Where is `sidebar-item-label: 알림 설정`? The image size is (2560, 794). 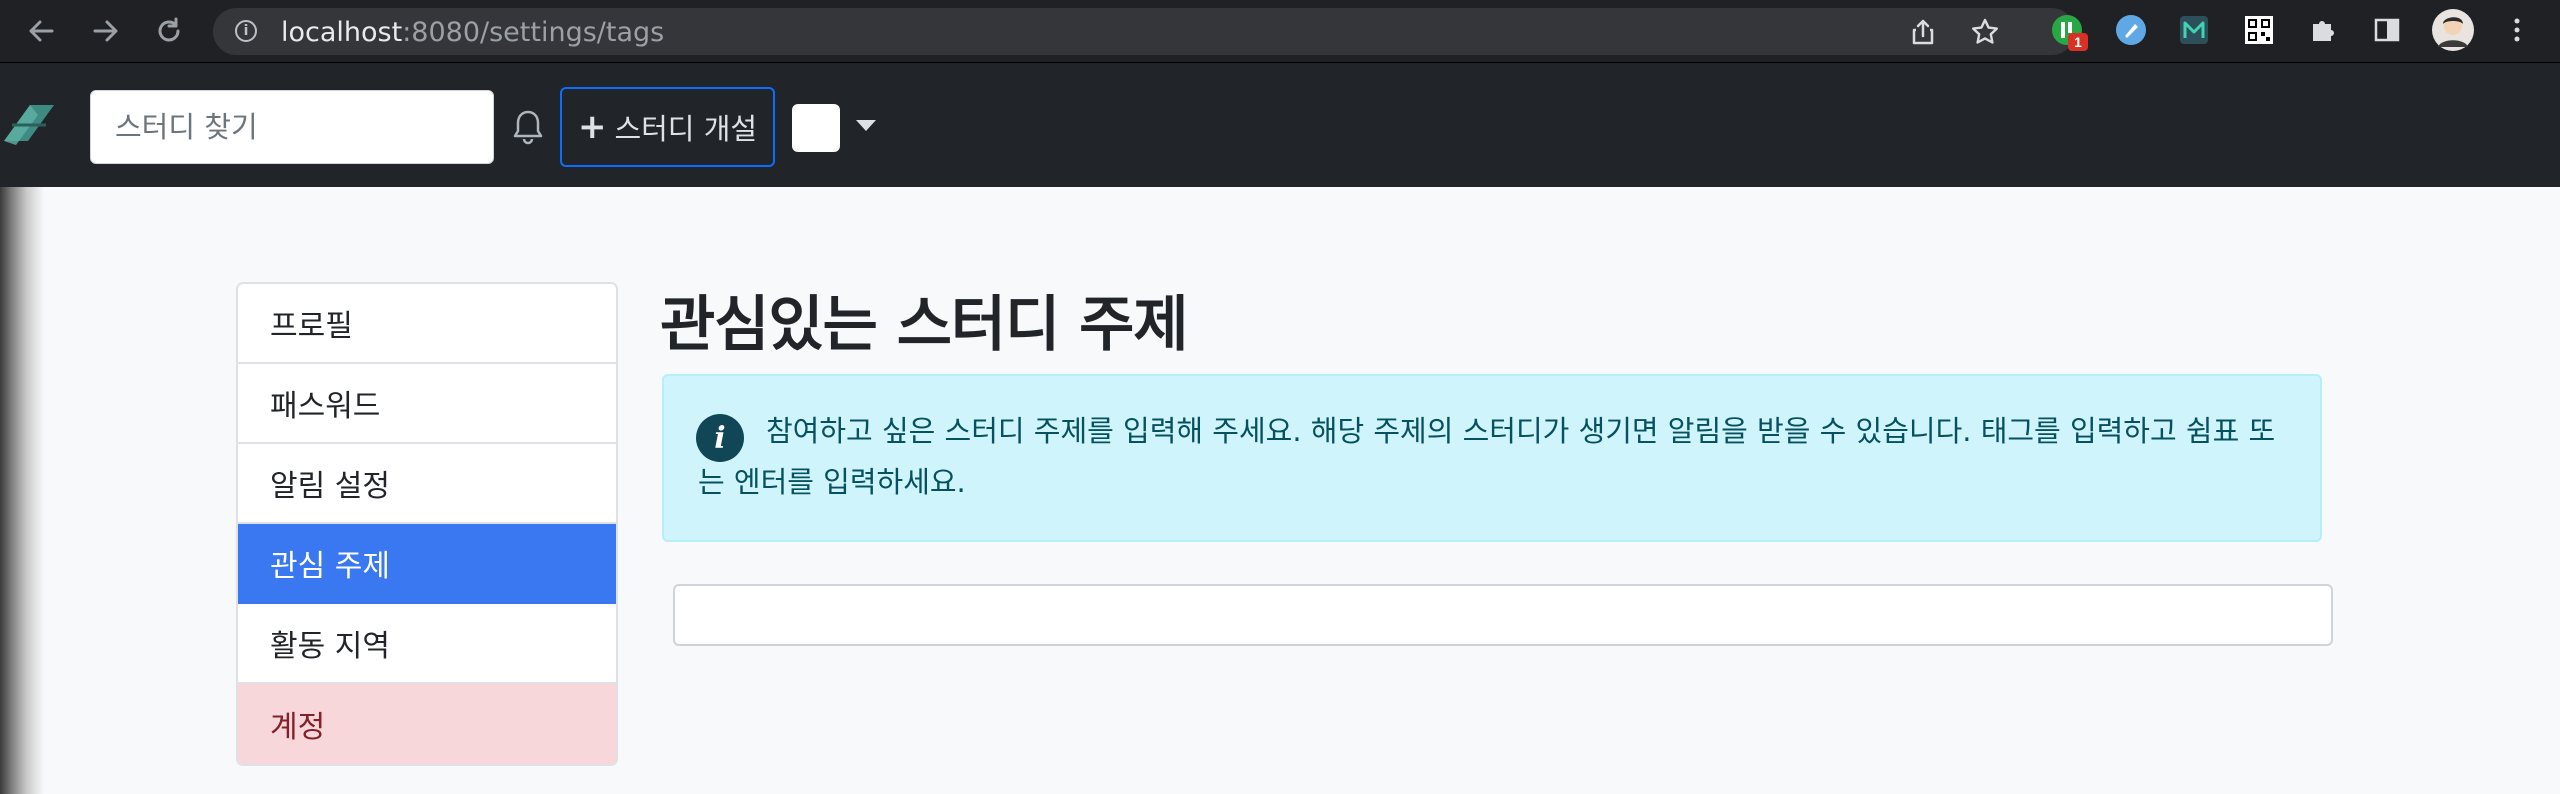 sidebar-item-label: 알림 설정 is located at coordinates (330, 486).